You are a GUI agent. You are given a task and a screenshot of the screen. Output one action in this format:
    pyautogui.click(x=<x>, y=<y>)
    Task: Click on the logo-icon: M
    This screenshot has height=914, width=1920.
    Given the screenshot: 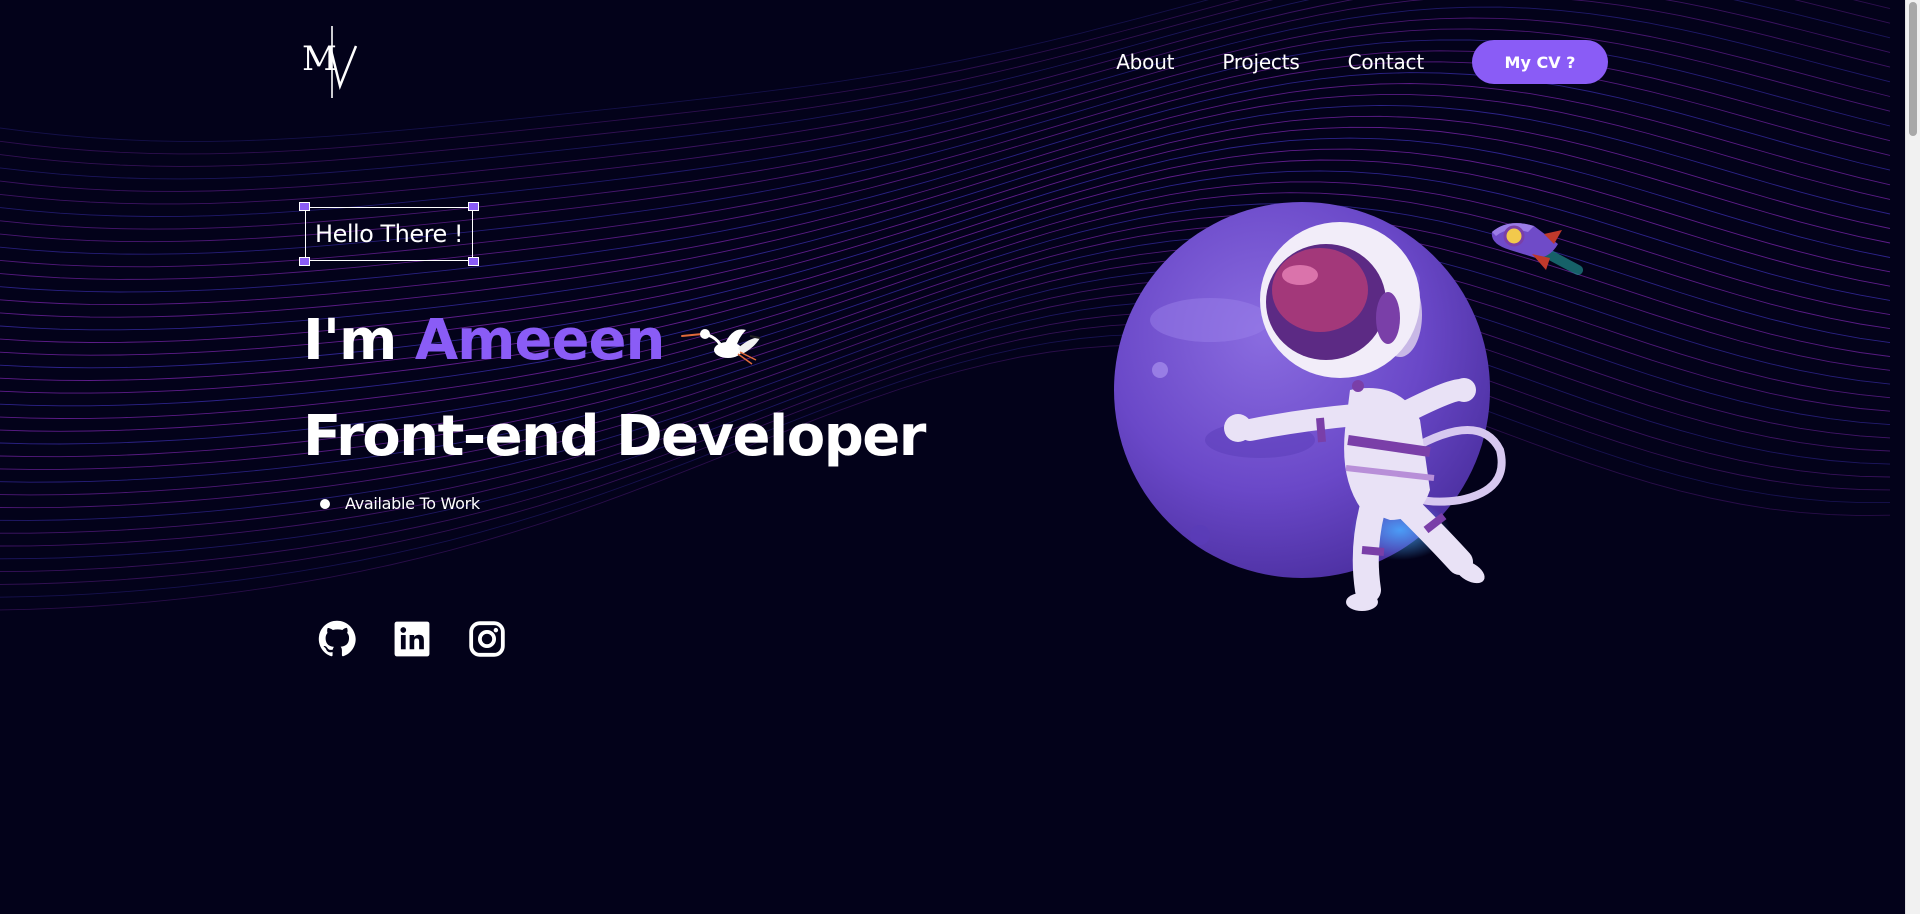 What is the action you would take?
    pyautogui.click(x=332, y=62)
    